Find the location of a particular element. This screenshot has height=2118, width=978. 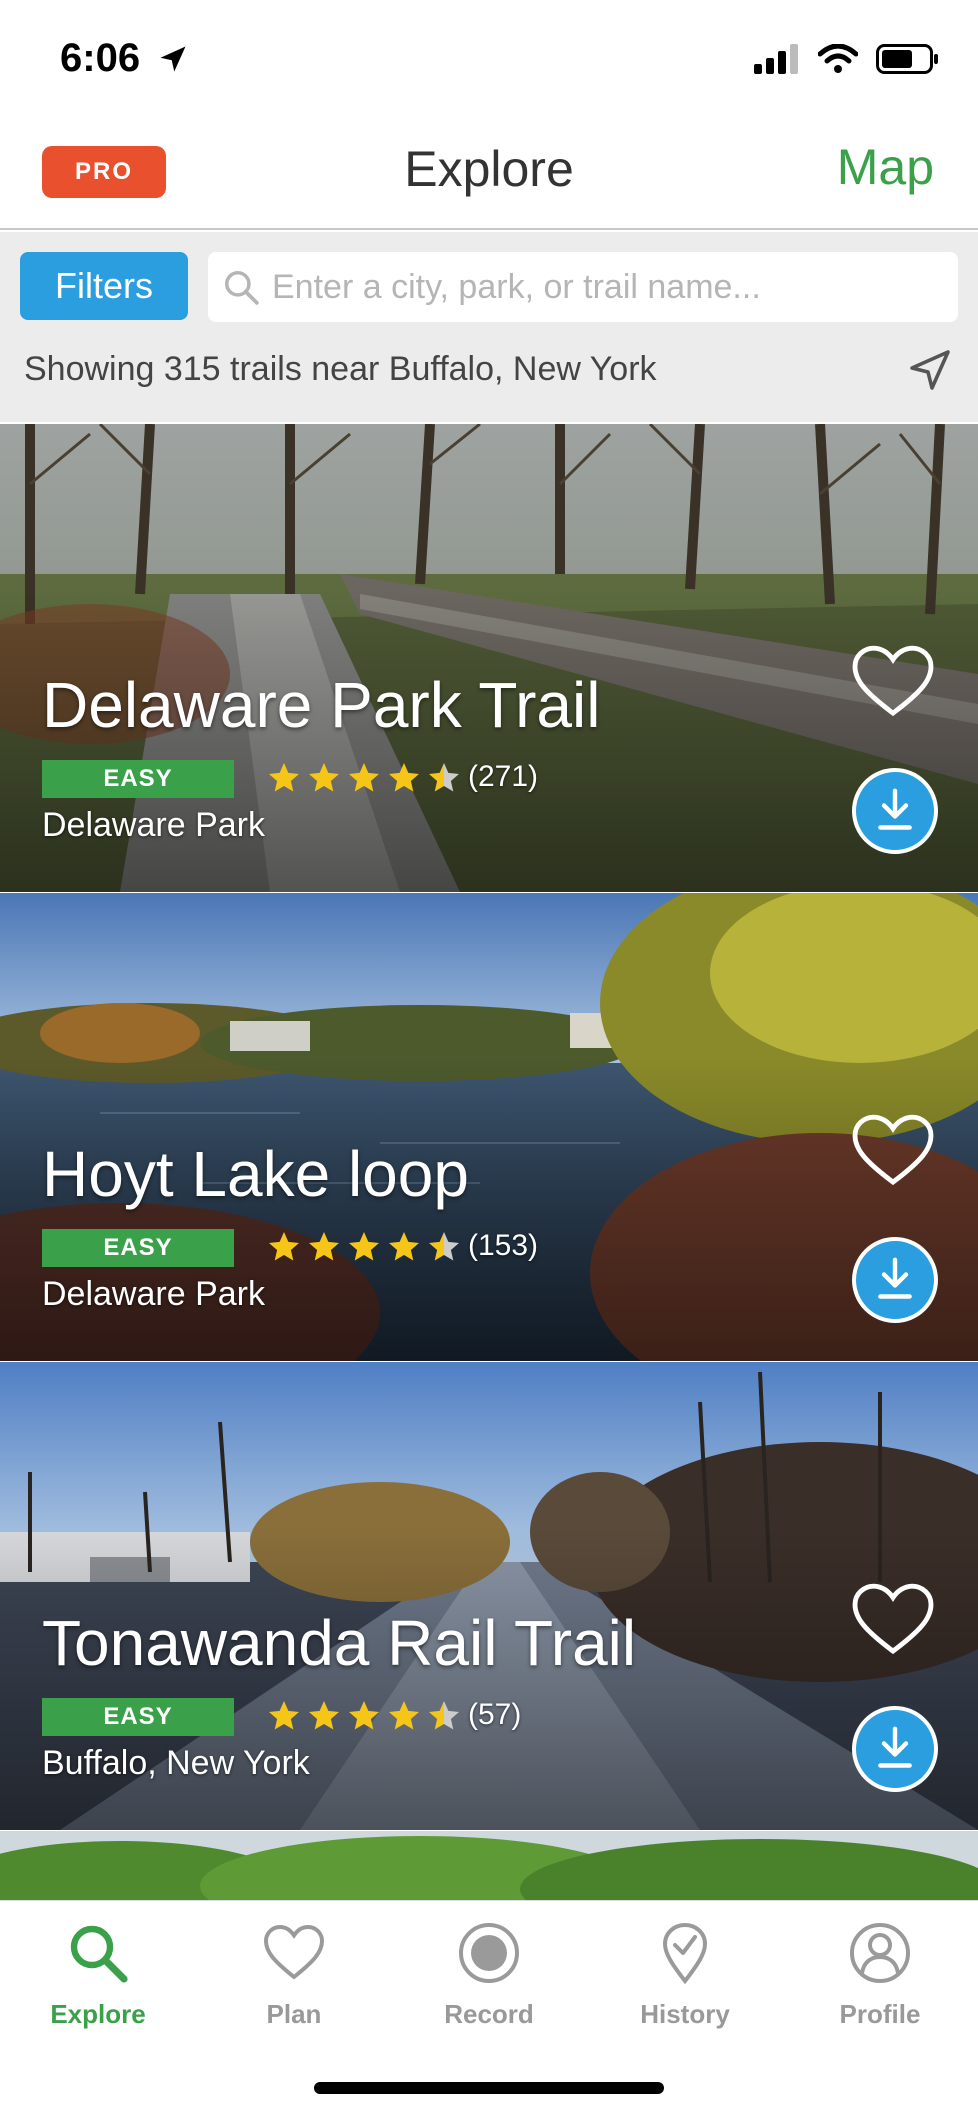

status-bar: 6:06 is located at coordinates (489, 60).